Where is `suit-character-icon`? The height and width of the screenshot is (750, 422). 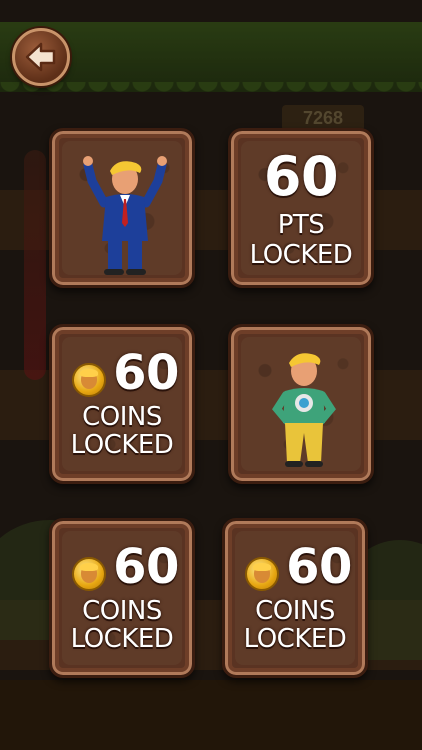
suit-character-icon is located at coordinates (125, 215).